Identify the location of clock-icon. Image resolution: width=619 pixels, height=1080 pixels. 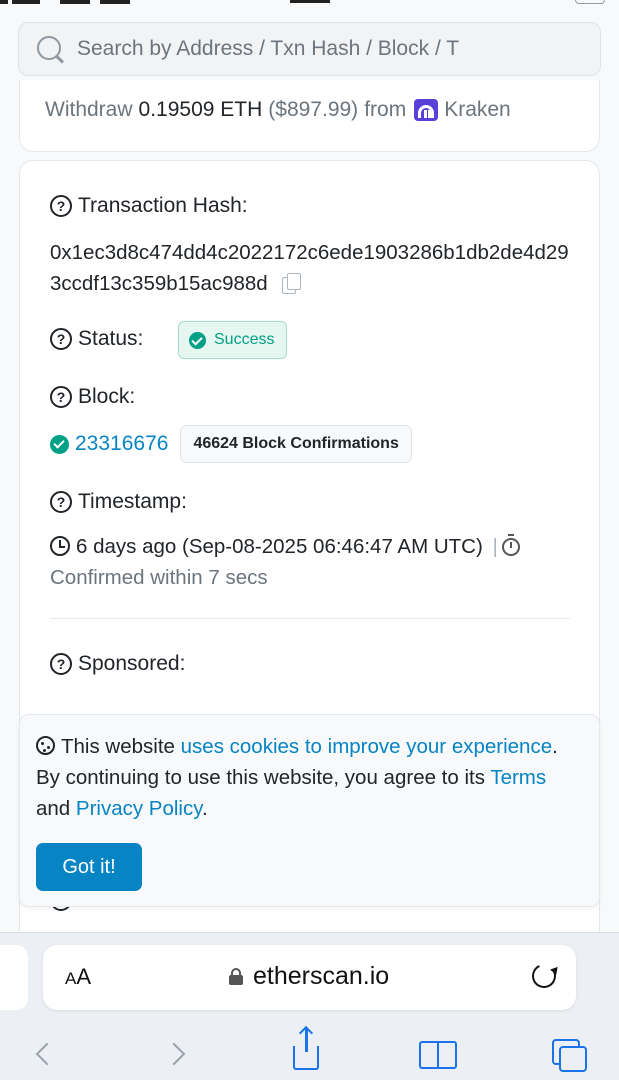
(60, 546).